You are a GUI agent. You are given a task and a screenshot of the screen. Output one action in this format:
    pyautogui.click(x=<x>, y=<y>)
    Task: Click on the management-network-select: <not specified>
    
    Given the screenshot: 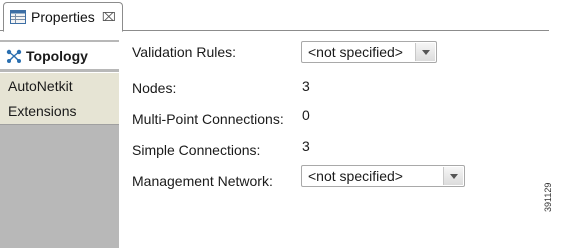 What is the action you would take?
    pyautogui.click(x=383, y=176)
    